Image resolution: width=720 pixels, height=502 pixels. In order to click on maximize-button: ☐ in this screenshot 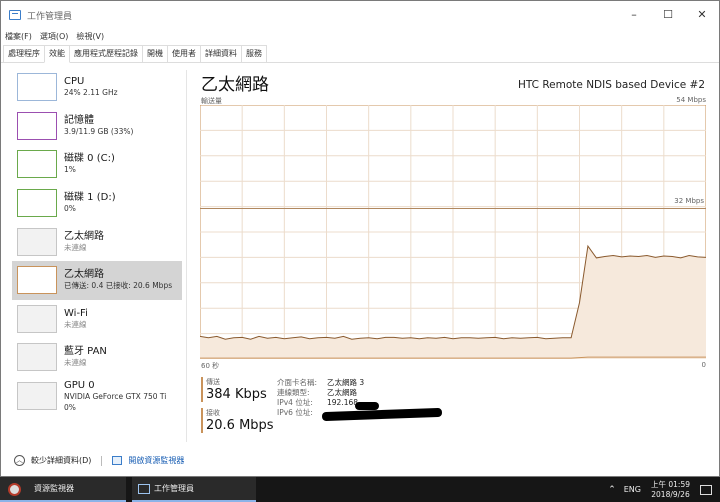, I will do `click(668, 15)`.